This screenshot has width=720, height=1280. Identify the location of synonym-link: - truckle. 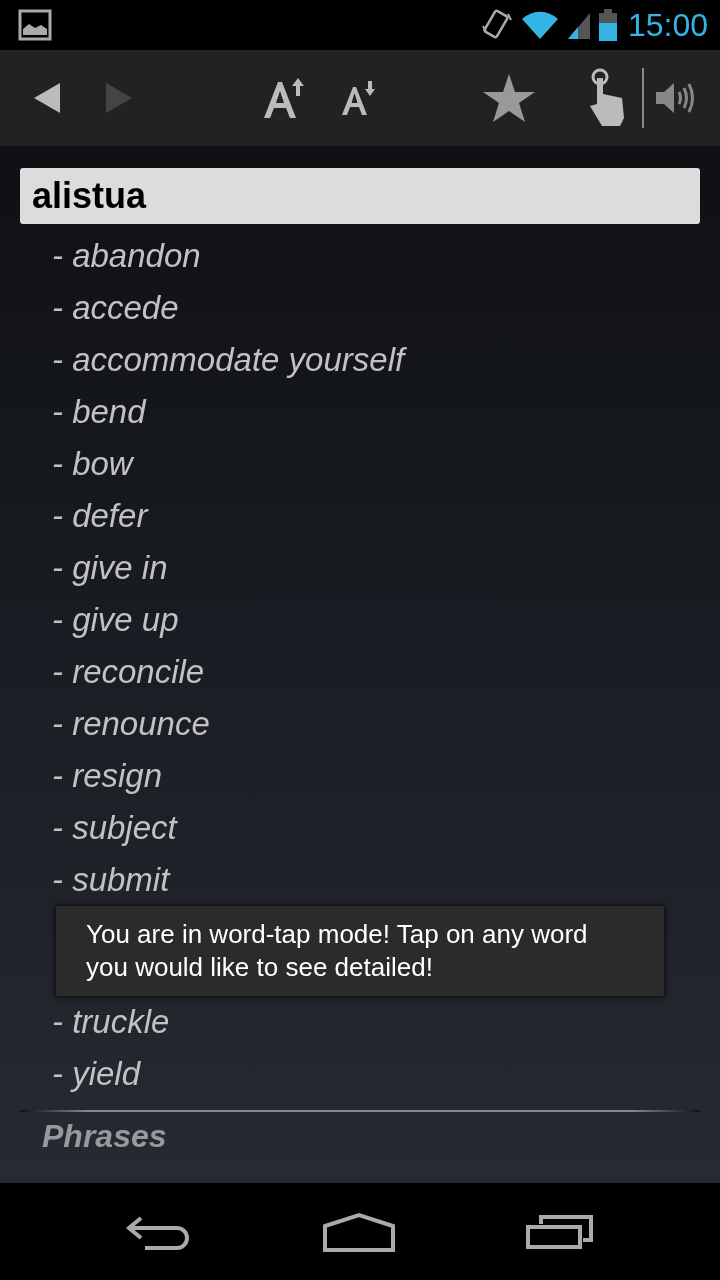
(111, 1022).